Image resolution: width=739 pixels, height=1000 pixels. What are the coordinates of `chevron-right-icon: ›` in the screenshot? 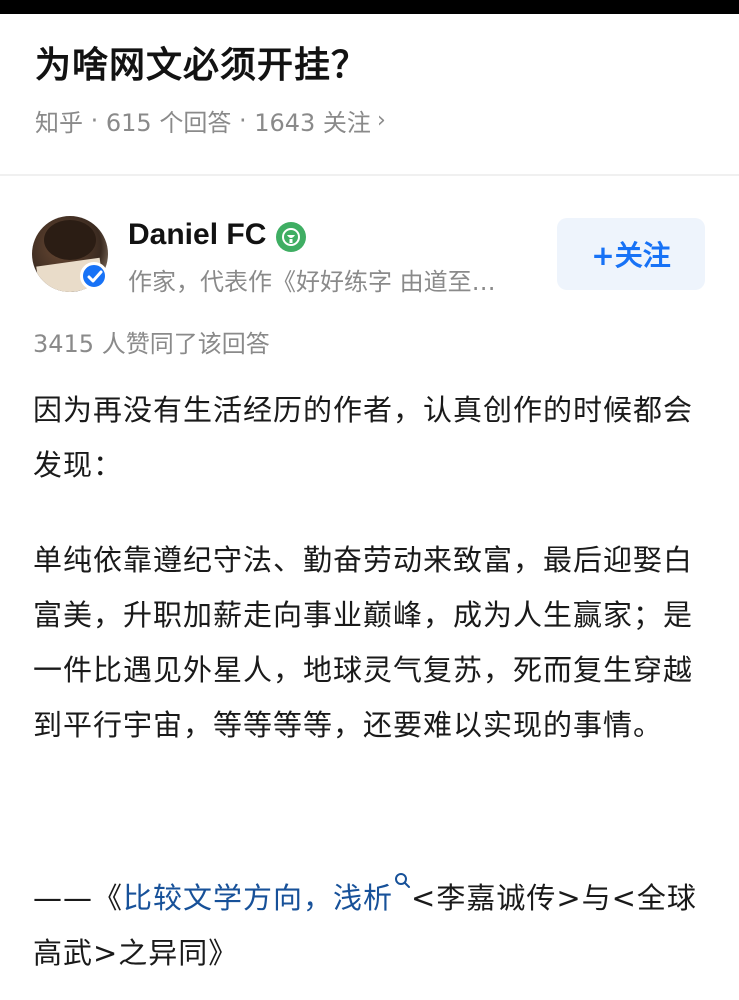 It's located at (381, 120).